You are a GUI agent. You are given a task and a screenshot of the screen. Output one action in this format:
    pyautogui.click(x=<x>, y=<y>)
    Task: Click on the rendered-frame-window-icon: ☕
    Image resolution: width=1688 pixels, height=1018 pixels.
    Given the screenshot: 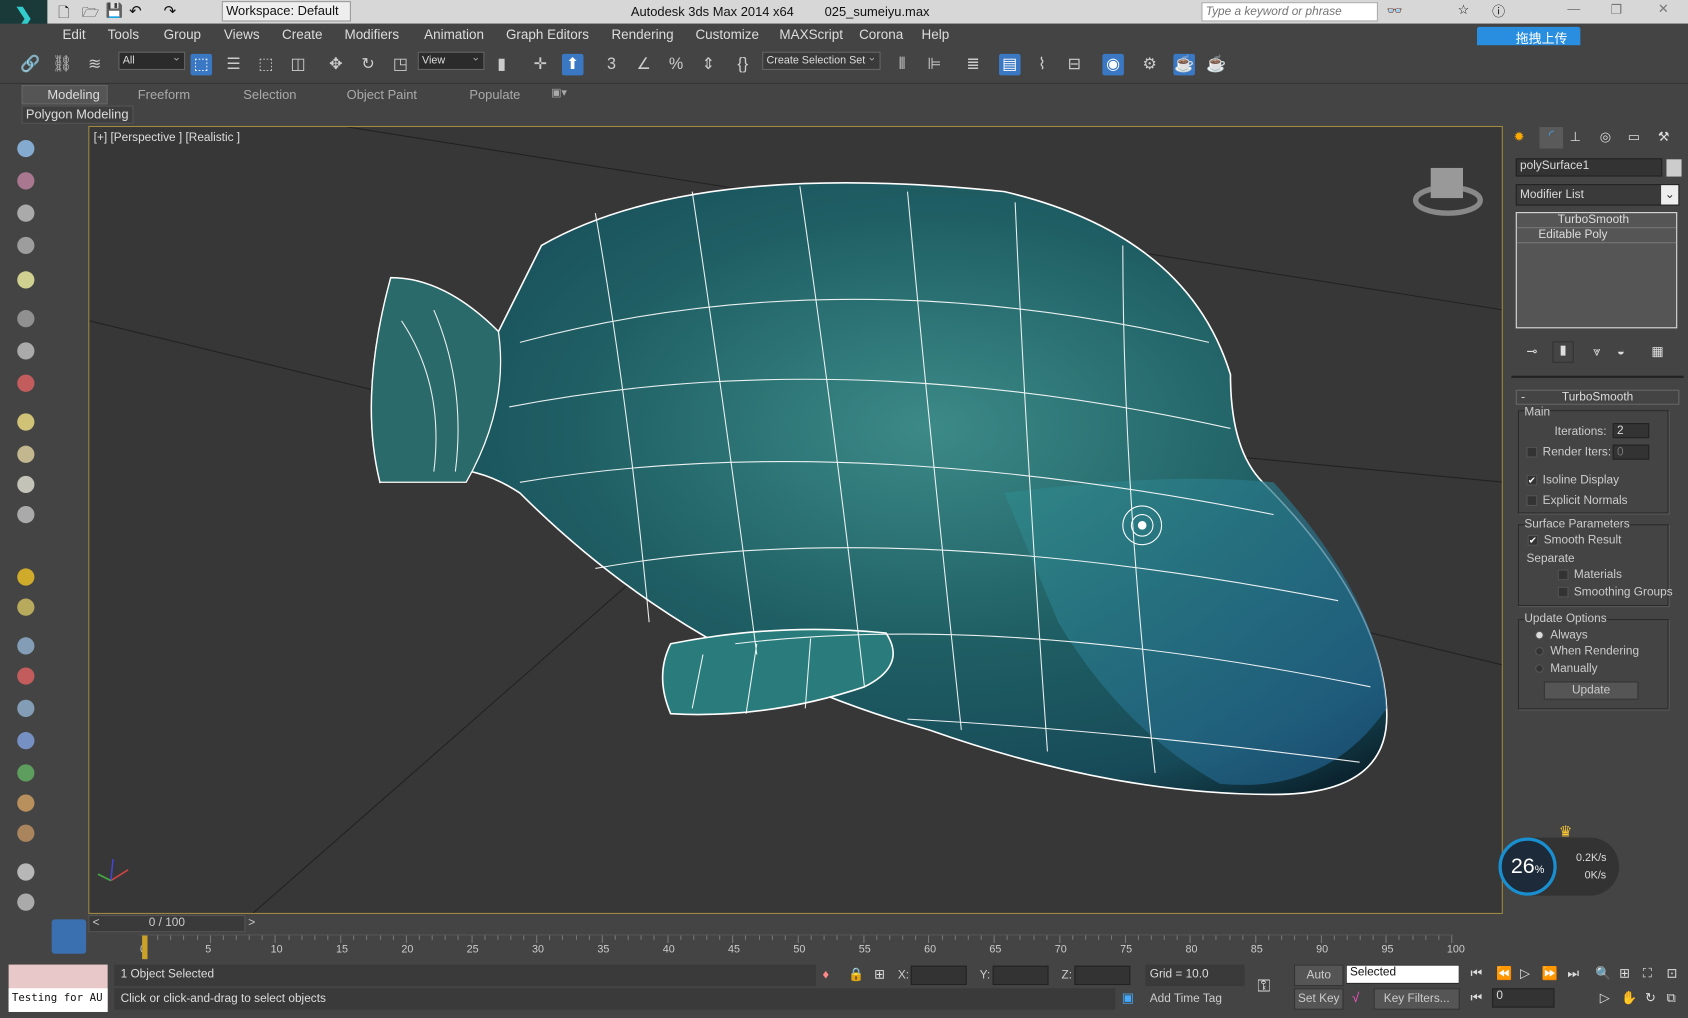 What is the action you would take?
    pyautogui.click(x=1184, y=64)
    